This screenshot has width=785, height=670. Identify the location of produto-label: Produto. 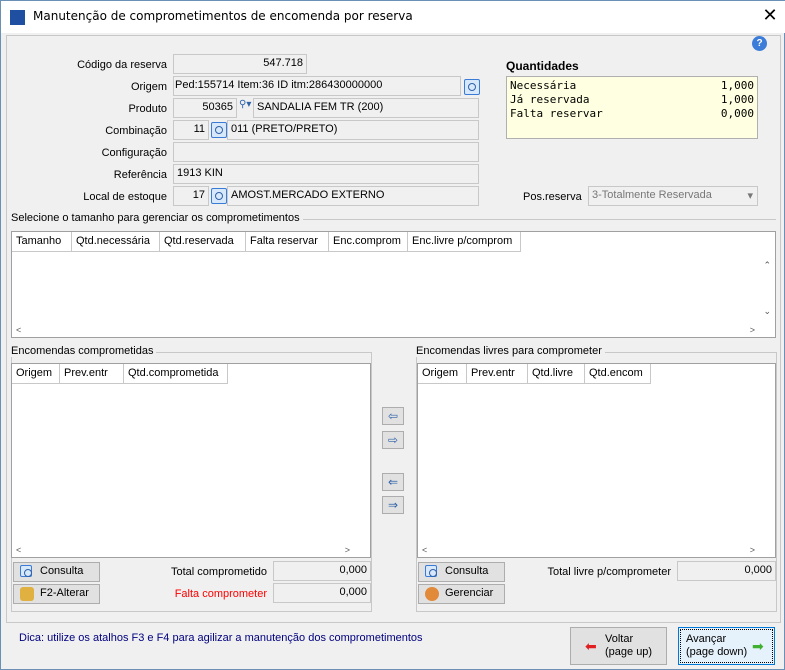
(147, 109).